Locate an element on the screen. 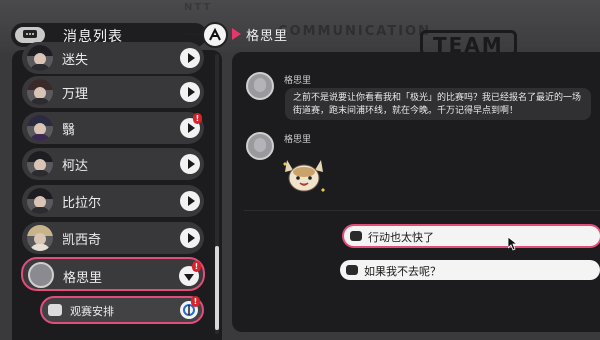  contact-name: 比拉尔 is located at coordinates (82, 203).